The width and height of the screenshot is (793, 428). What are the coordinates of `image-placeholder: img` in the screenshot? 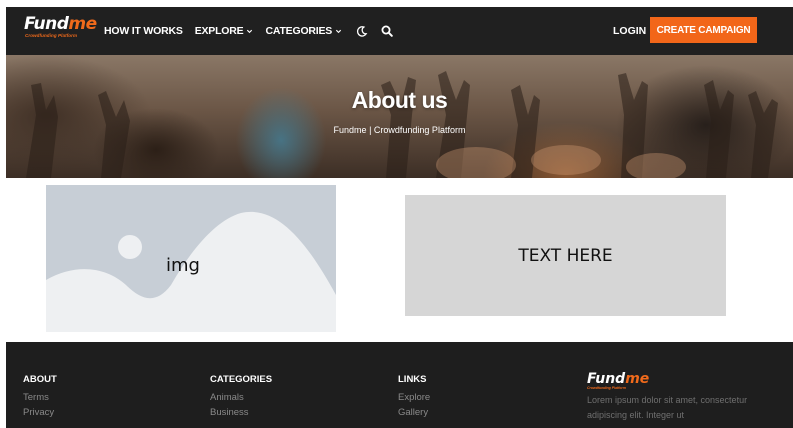 It's located at (191, 258).